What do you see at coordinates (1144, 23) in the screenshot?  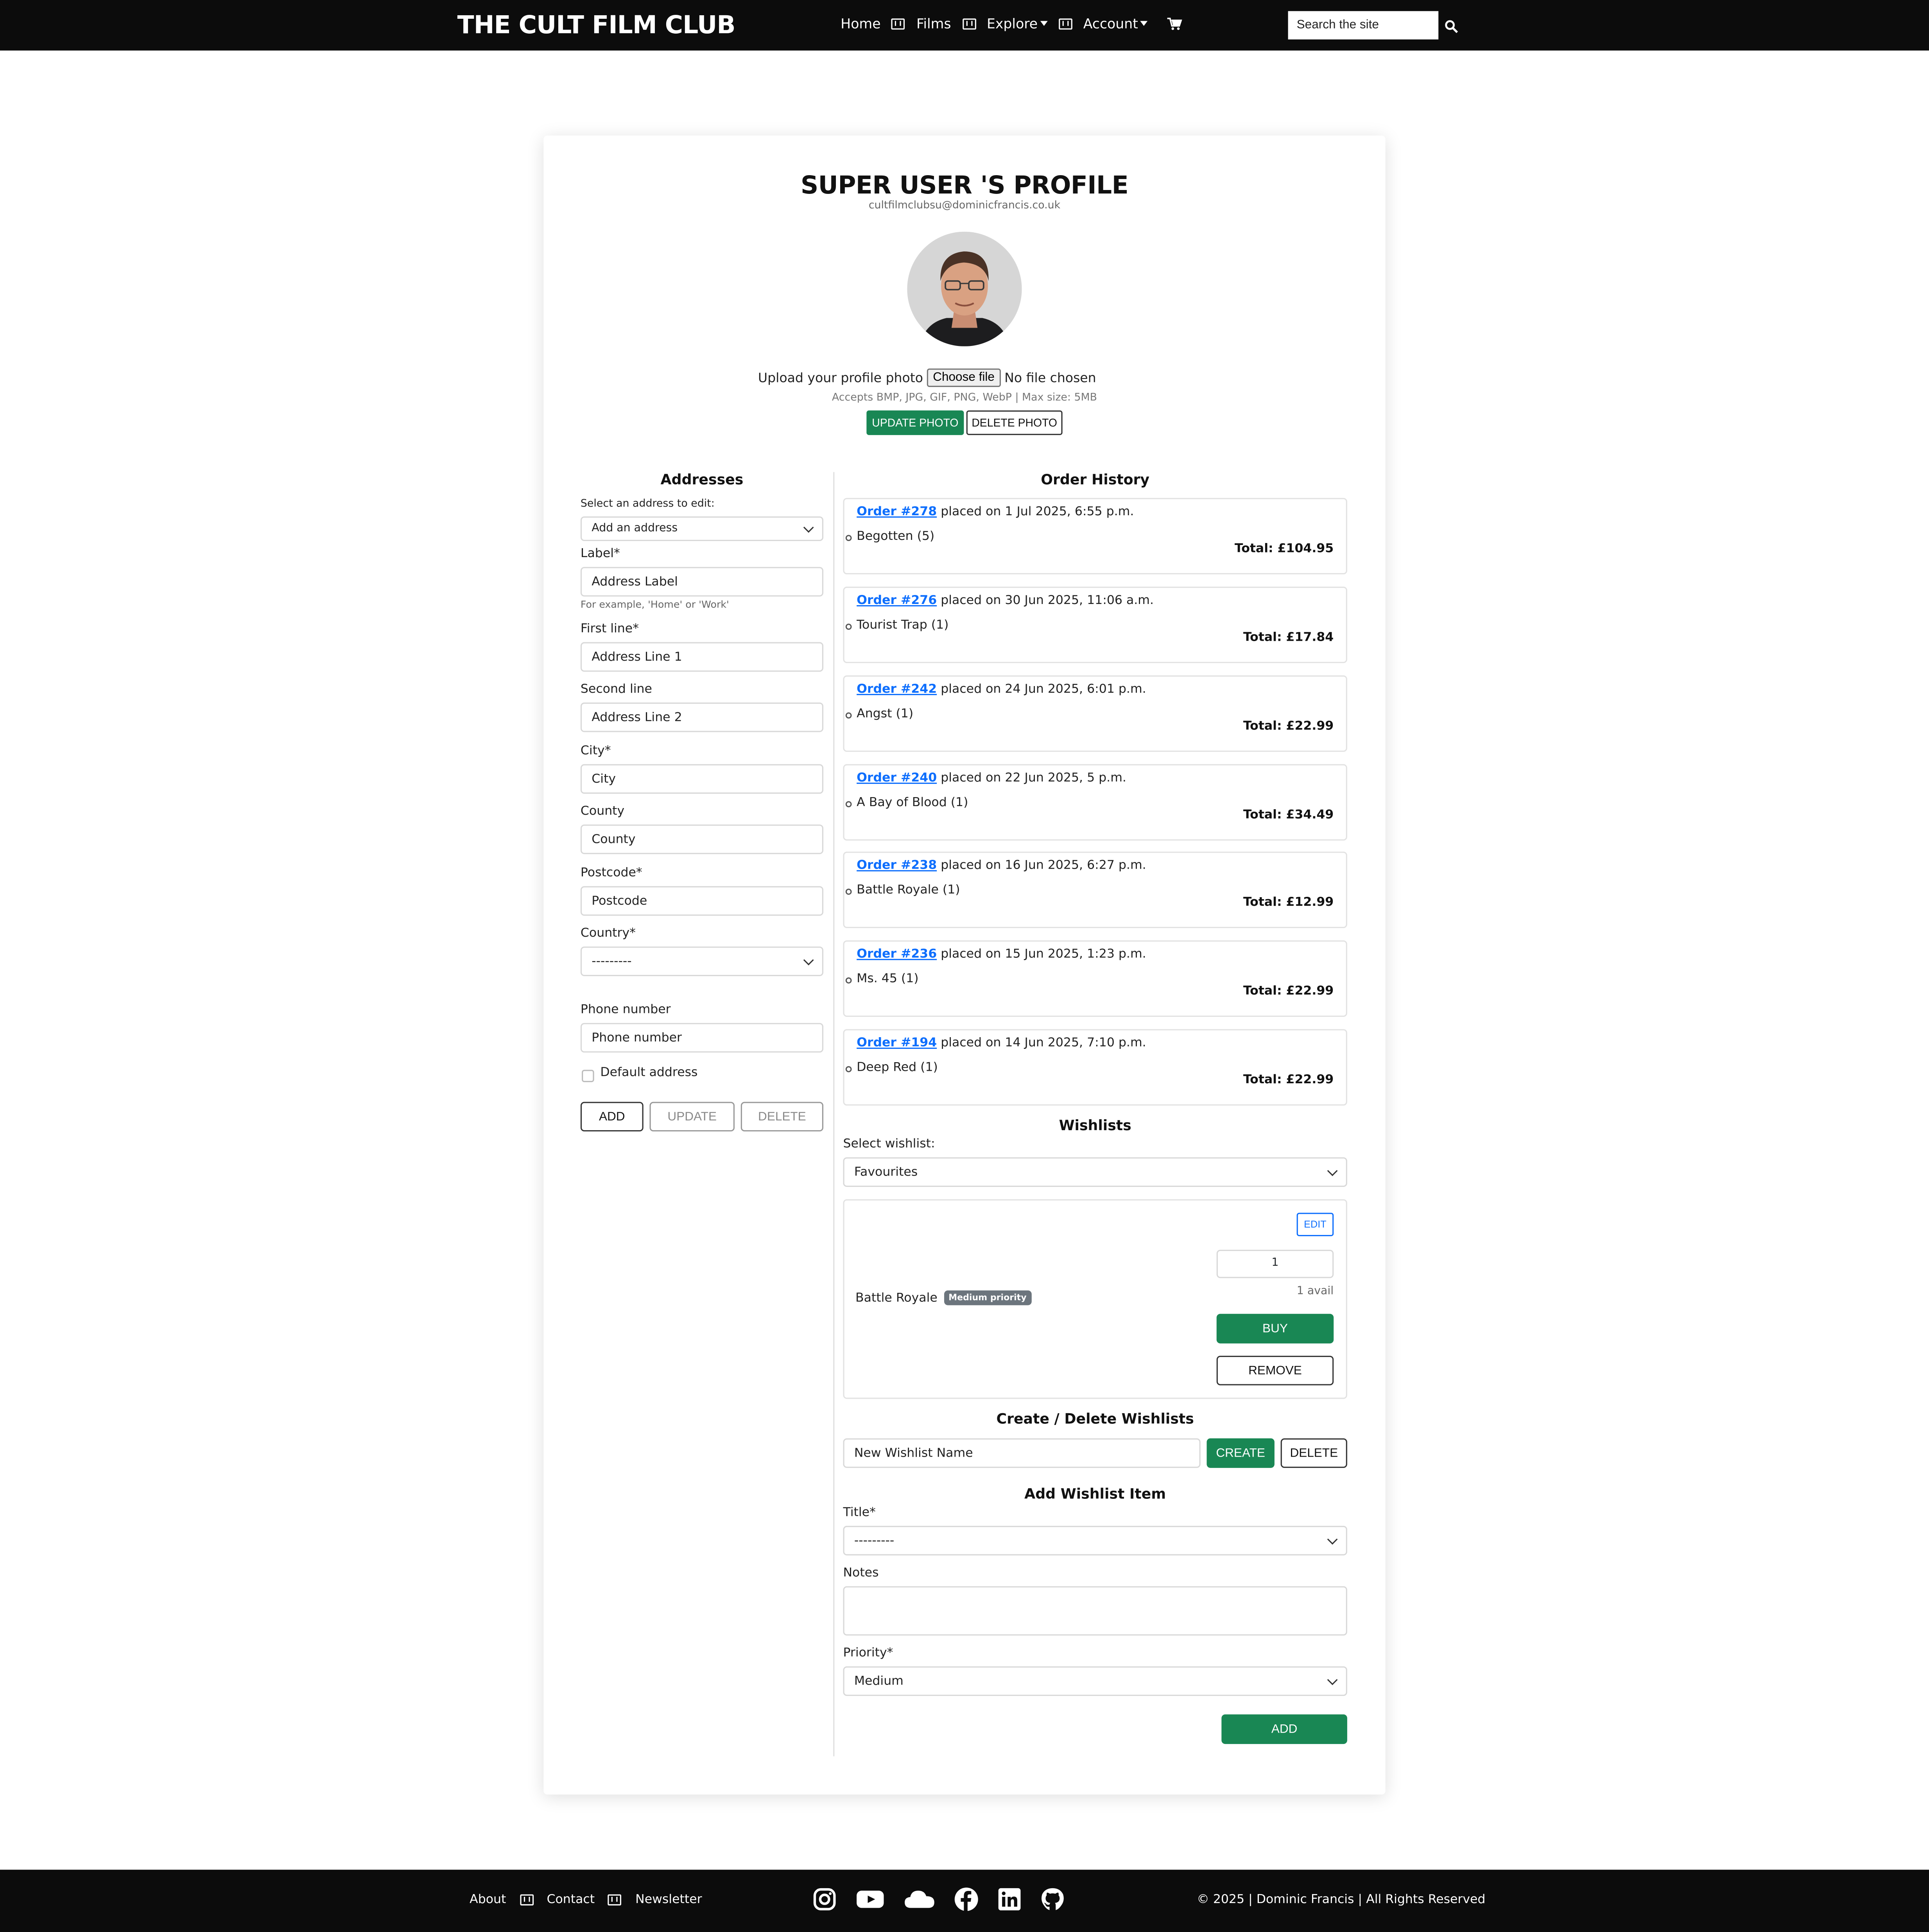 I see `caret-down-icon` at bounding box center [1144, 23].